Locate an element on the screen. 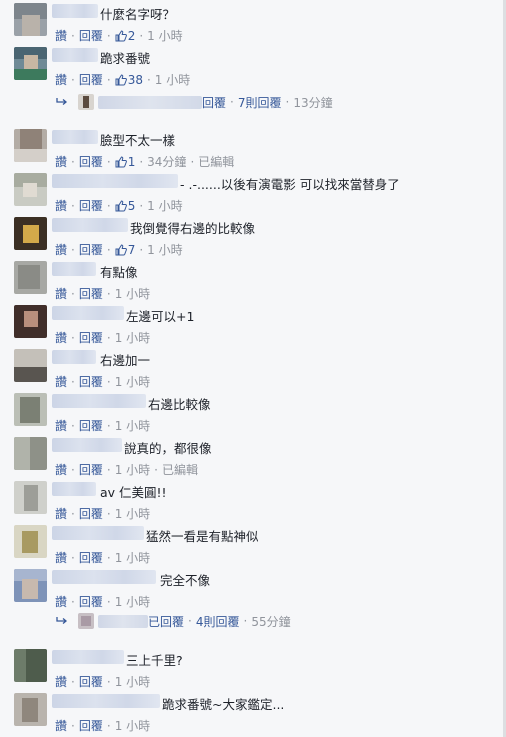 The height and width of the screenshot is (737, 506). reply-count: 7則回覆 is located at coordinates (260, 102).